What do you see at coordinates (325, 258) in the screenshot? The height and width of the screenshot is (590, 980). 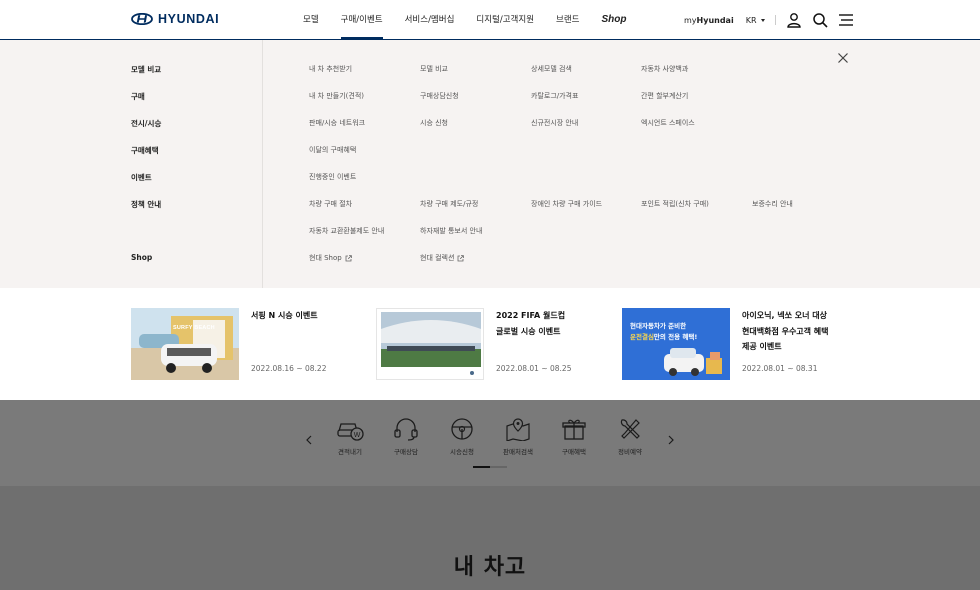 I see `menu-link-label: 현대 Shop` at bounding box center [325, 258].